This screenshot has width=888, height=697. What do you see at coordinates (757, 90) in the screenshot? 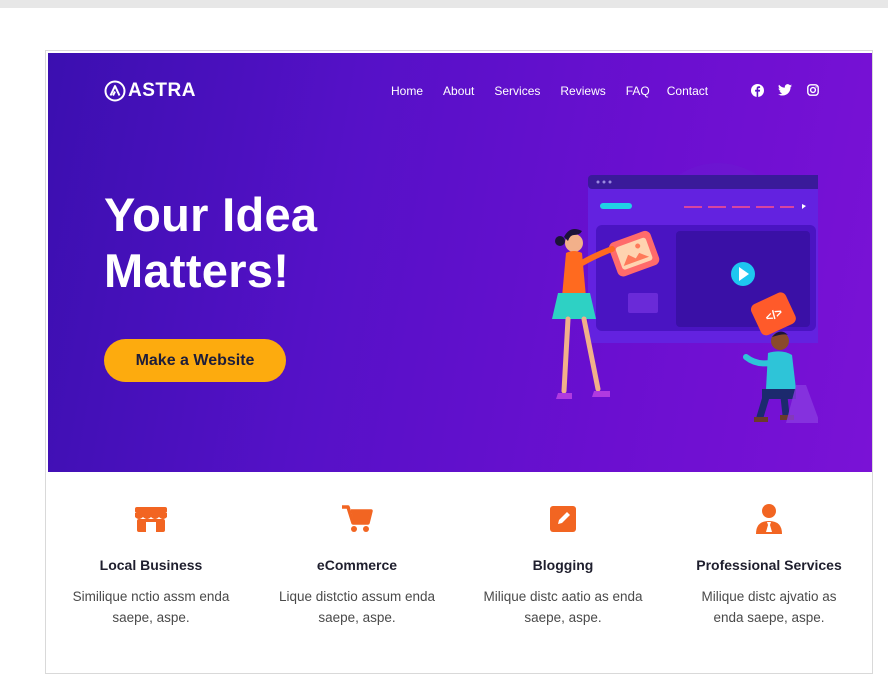
I see `facebook-icon` at bounding box center [757, 90].